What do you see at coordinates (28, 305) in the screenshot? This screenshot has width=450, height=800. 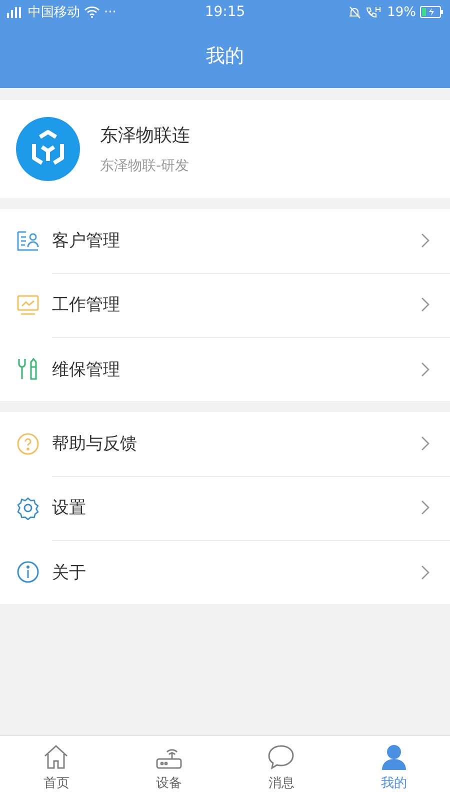 I see `monitor-icon` at bounding box center [28, 305].